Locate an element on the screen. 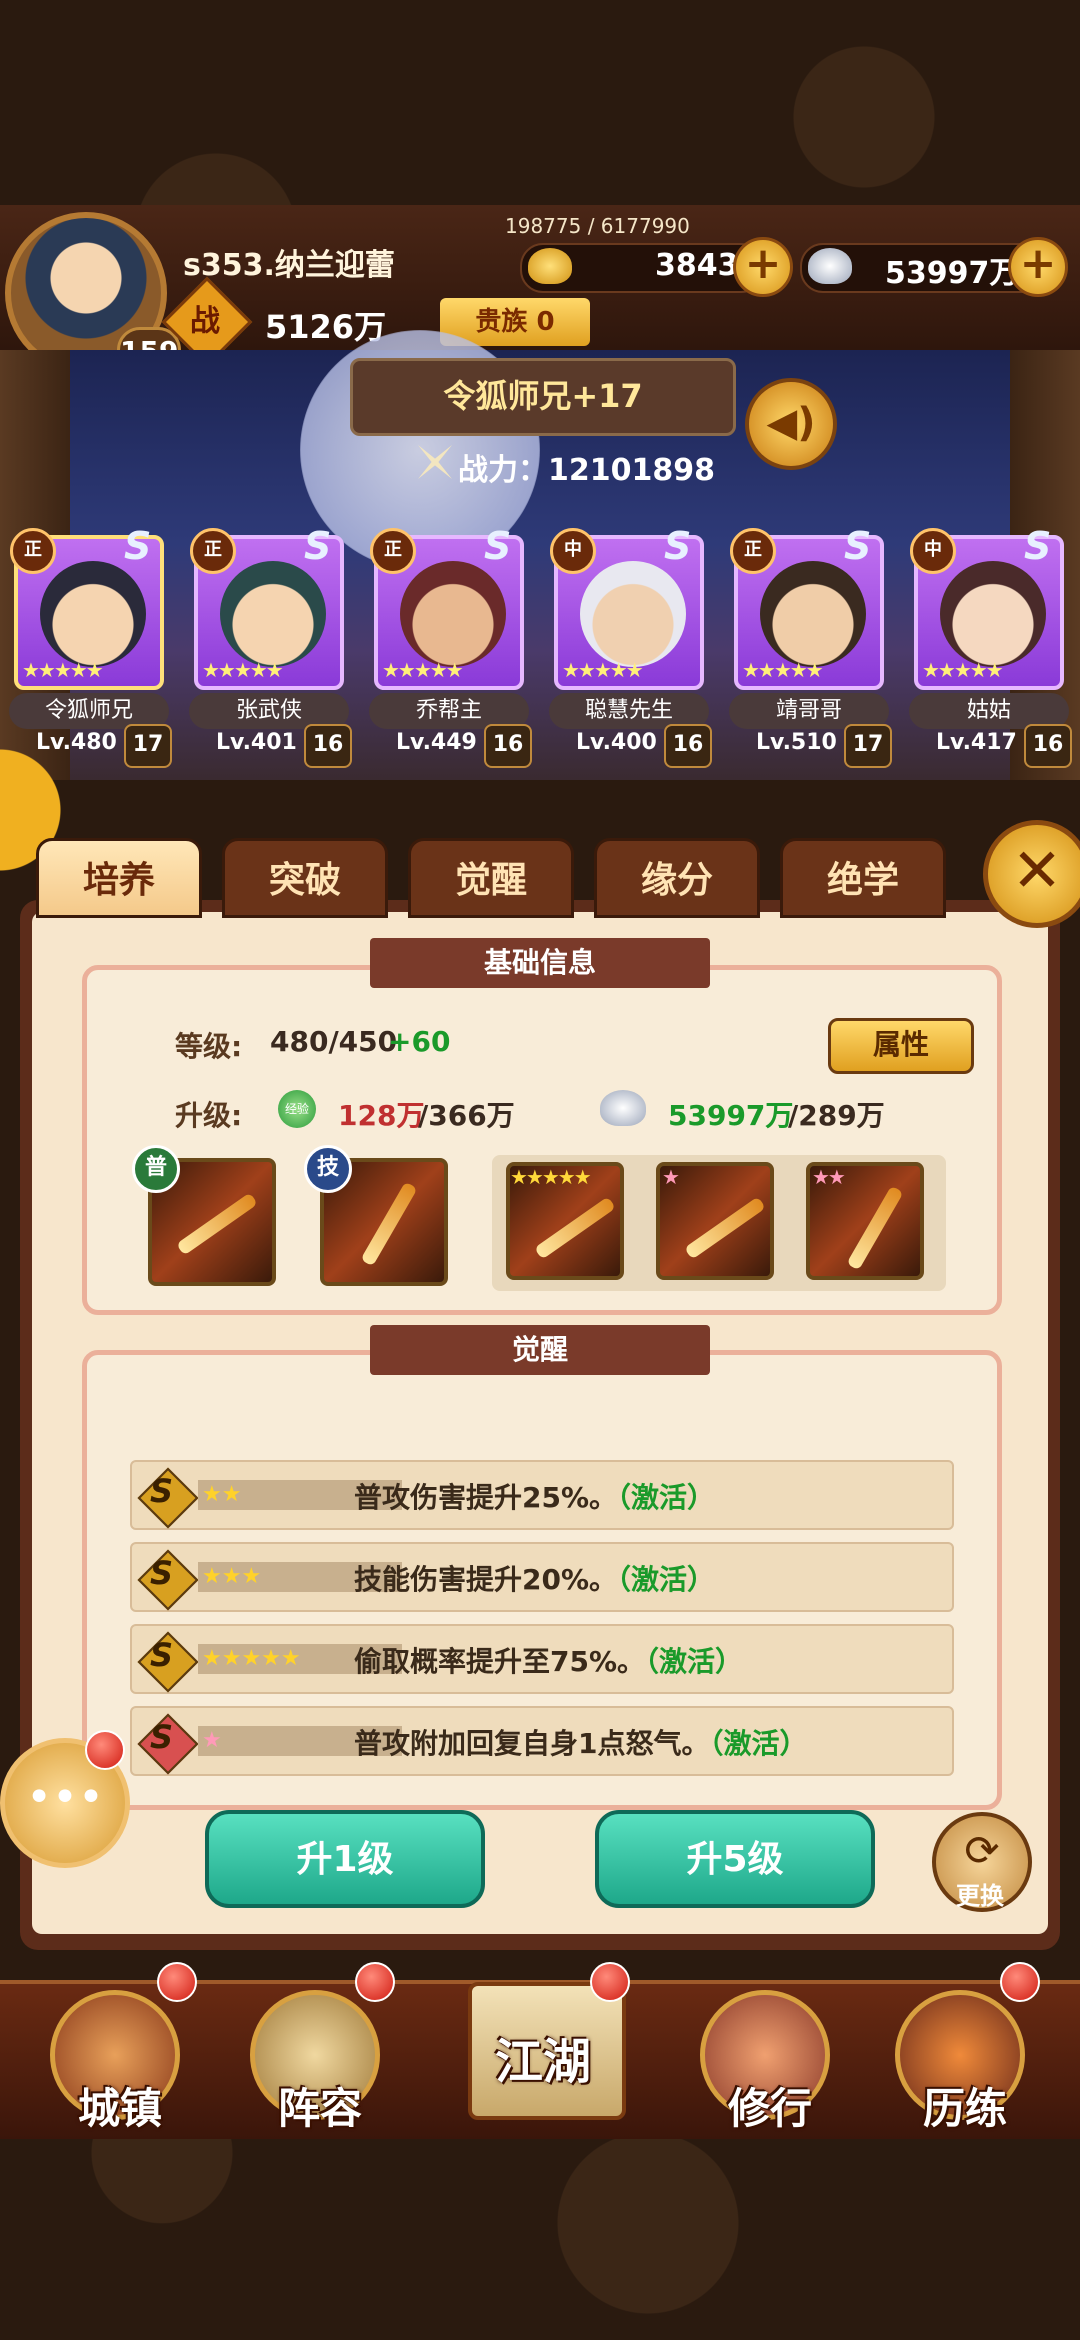 This screenshot has height=2340, width=1080. tab-awaken: 觉醒 is located at coordinates (491, 878).